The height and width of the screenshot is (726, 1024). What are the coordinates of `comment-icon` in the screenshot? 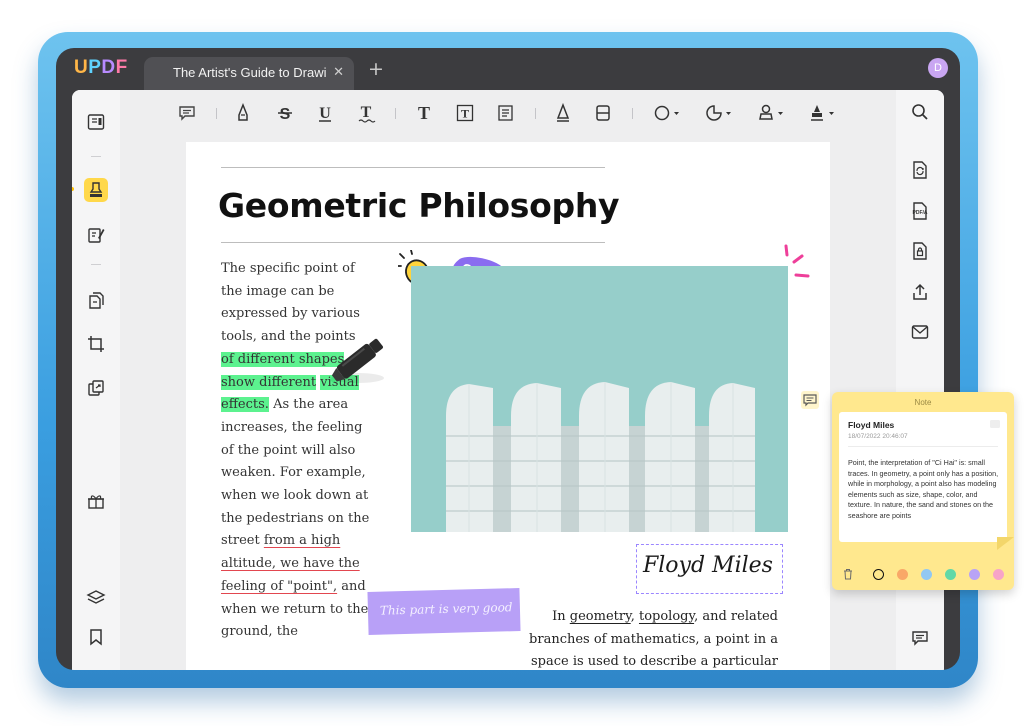 It's located at (187, 113).